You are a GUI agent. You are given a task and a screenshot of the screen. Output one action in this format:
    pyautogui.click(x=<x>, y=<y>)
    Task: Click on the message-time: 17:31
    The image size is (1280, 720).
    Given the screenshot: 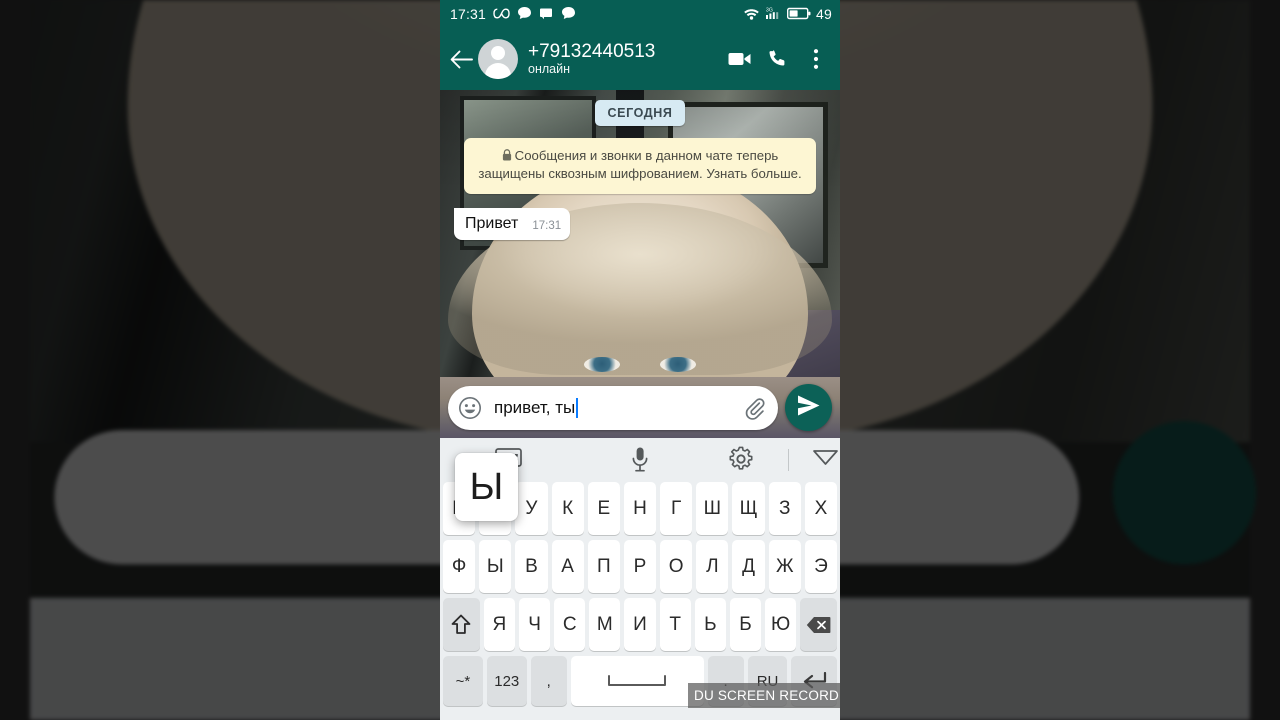 What is the action you would take?
    pyautogui.click(x=547, y=226)
    